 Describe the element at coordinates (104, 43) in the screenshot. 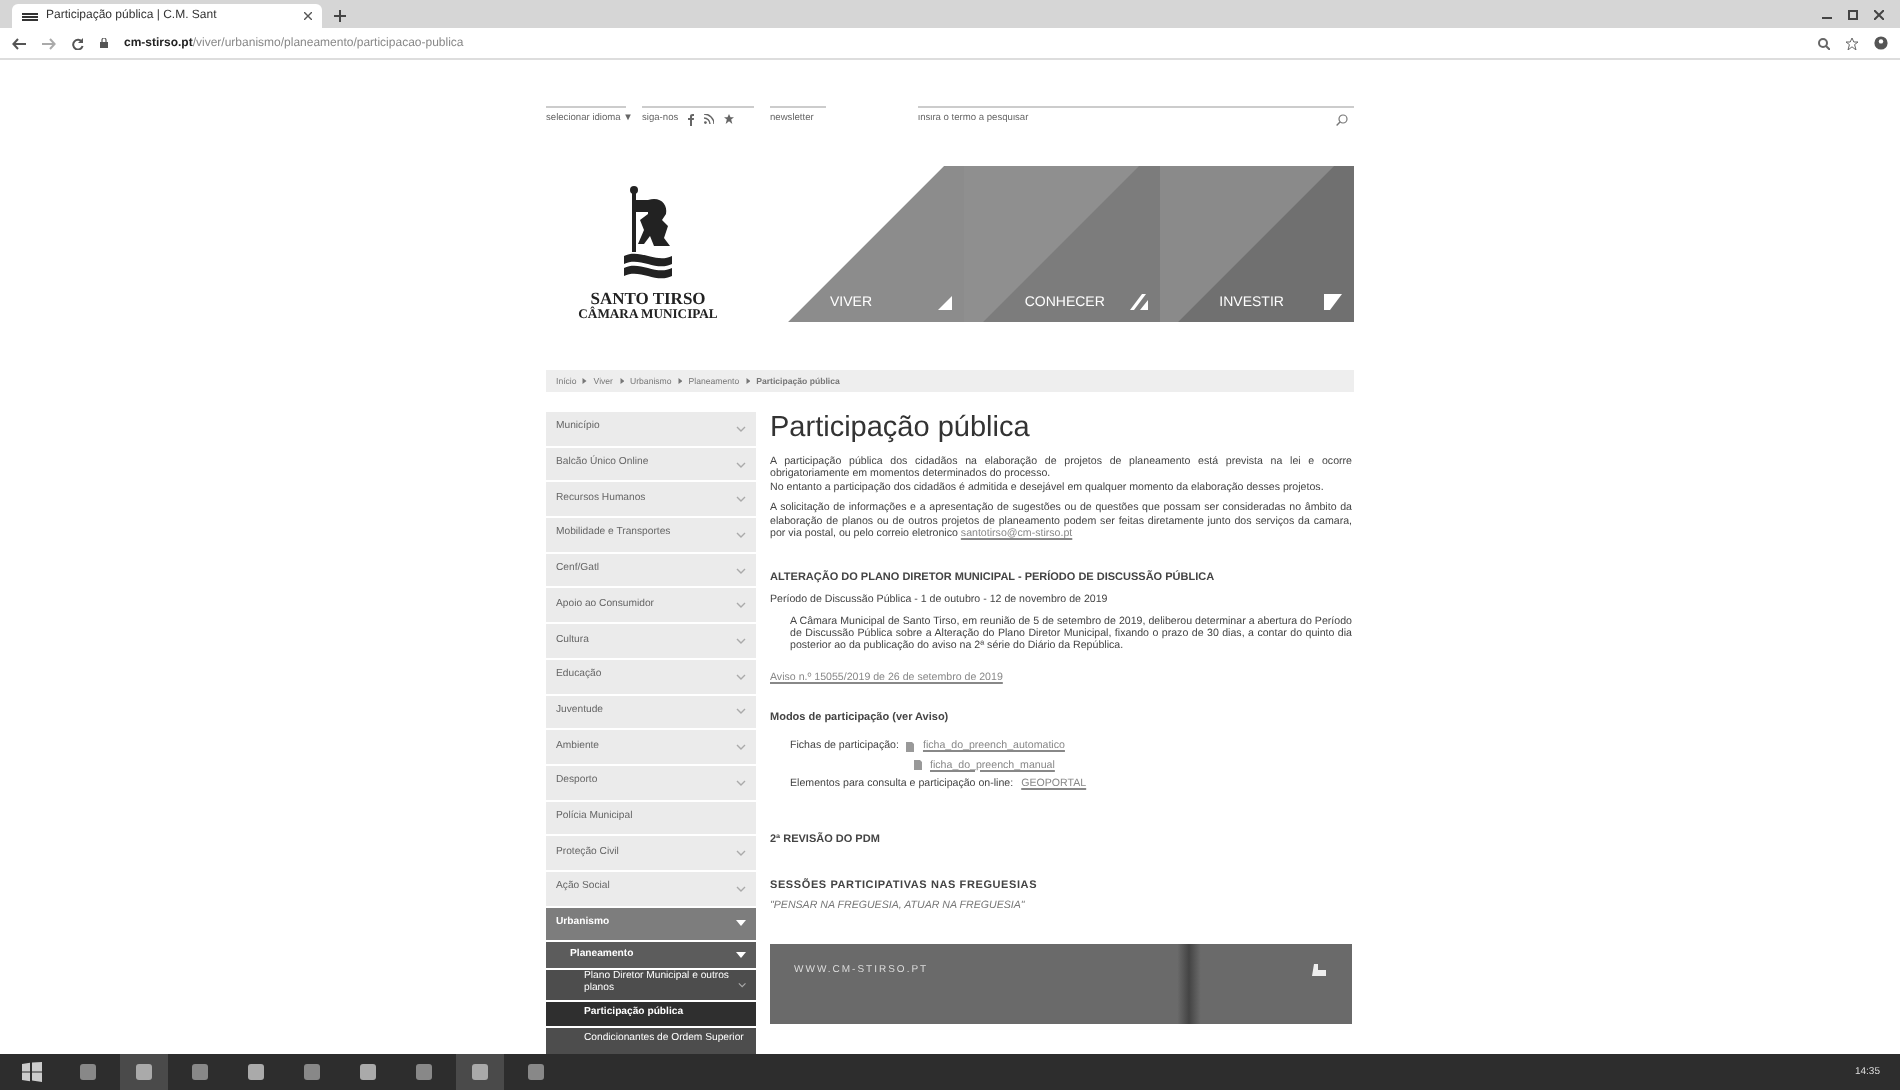

I see `lock-icon` at that location.